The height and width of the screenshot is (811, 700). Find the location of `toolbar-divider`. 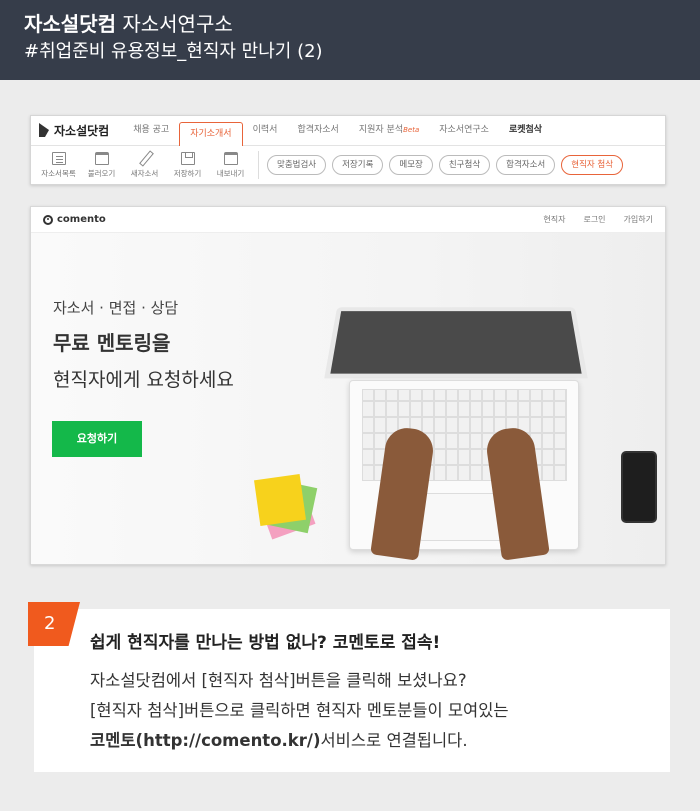

toolbar-divider is located at coordinates (258, 165).